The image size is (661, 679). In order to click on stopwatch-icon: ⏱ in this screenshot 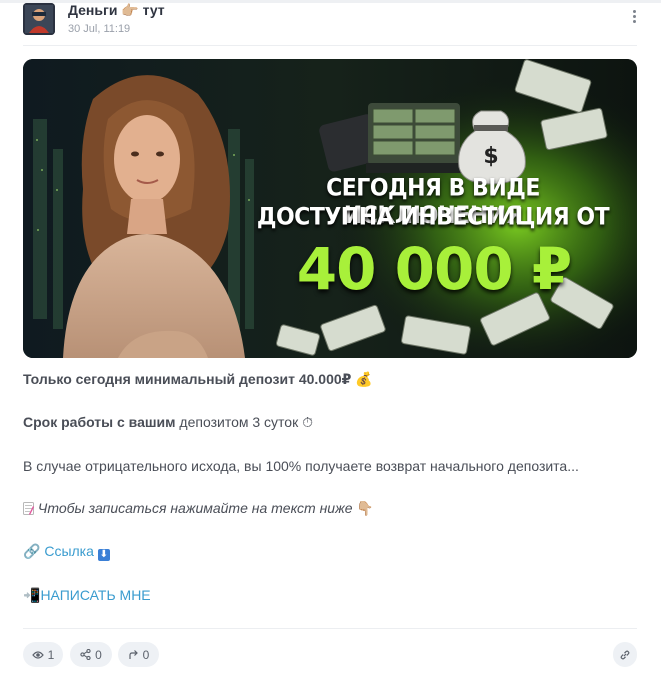, I will do `click(308, 423)`.